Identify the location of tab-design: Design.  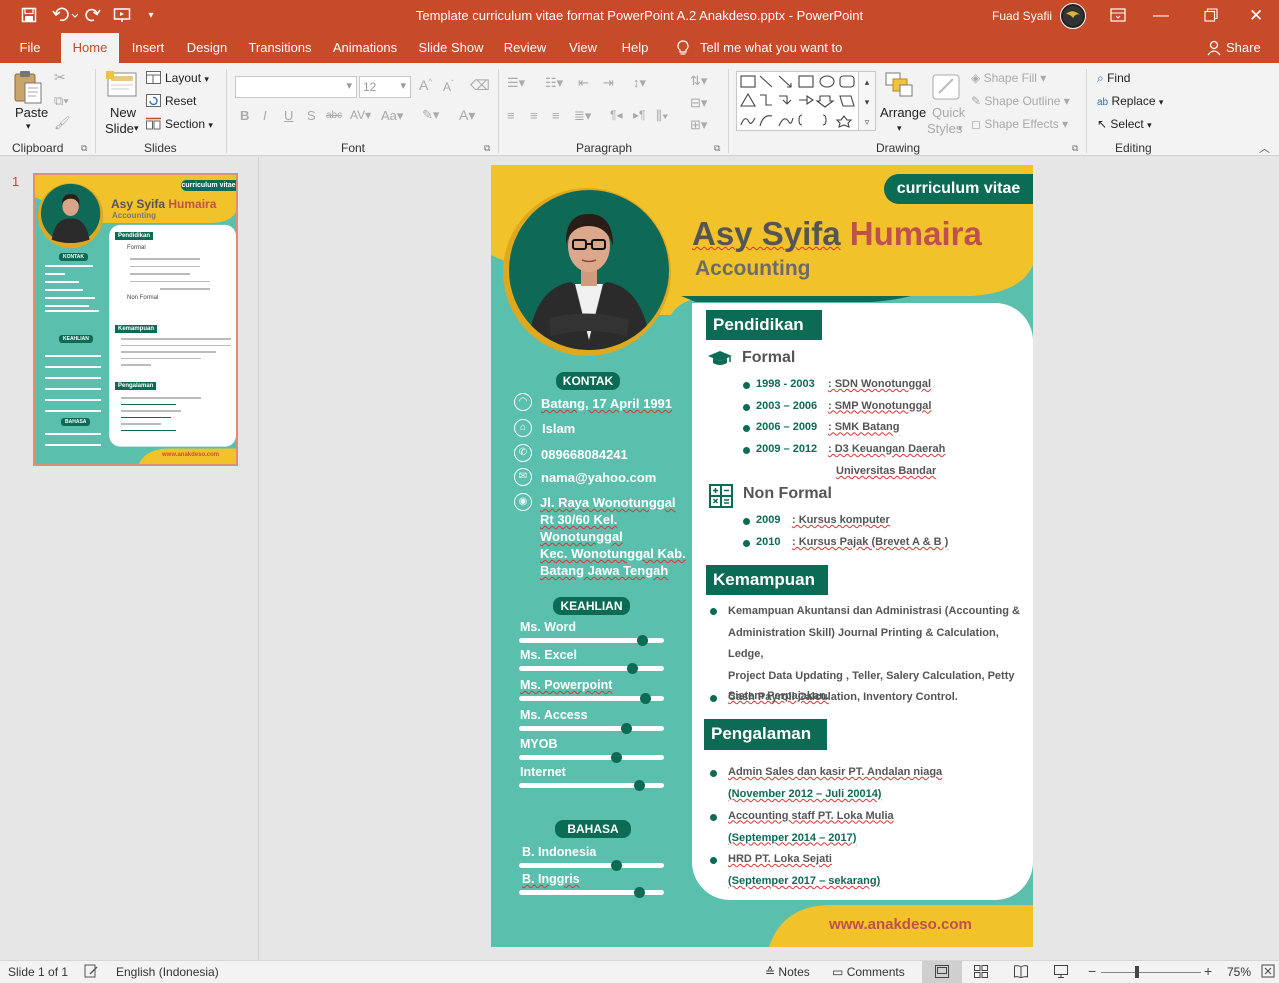
(207, 48).